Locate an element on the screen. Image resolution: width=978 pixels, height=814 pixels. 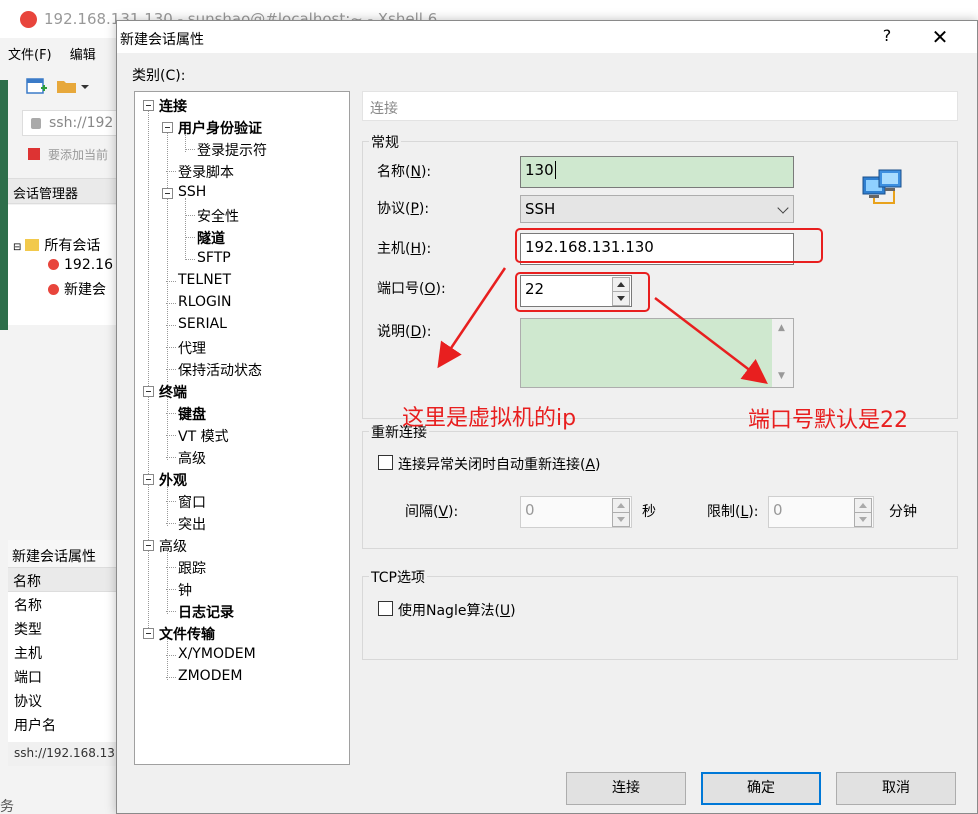
category-item: SERIAL is located at coordinates (202, 324).